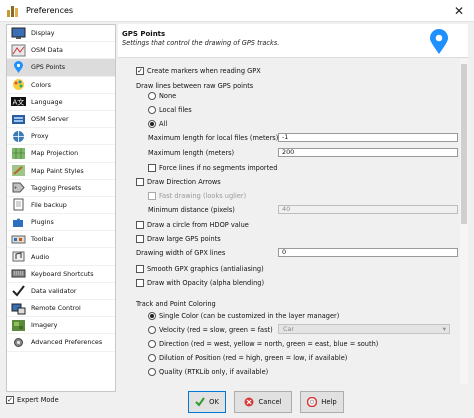 The image size is (474, 418). I want to click on sidebar-item-label: Map Paint Styles, so click(57, 170).